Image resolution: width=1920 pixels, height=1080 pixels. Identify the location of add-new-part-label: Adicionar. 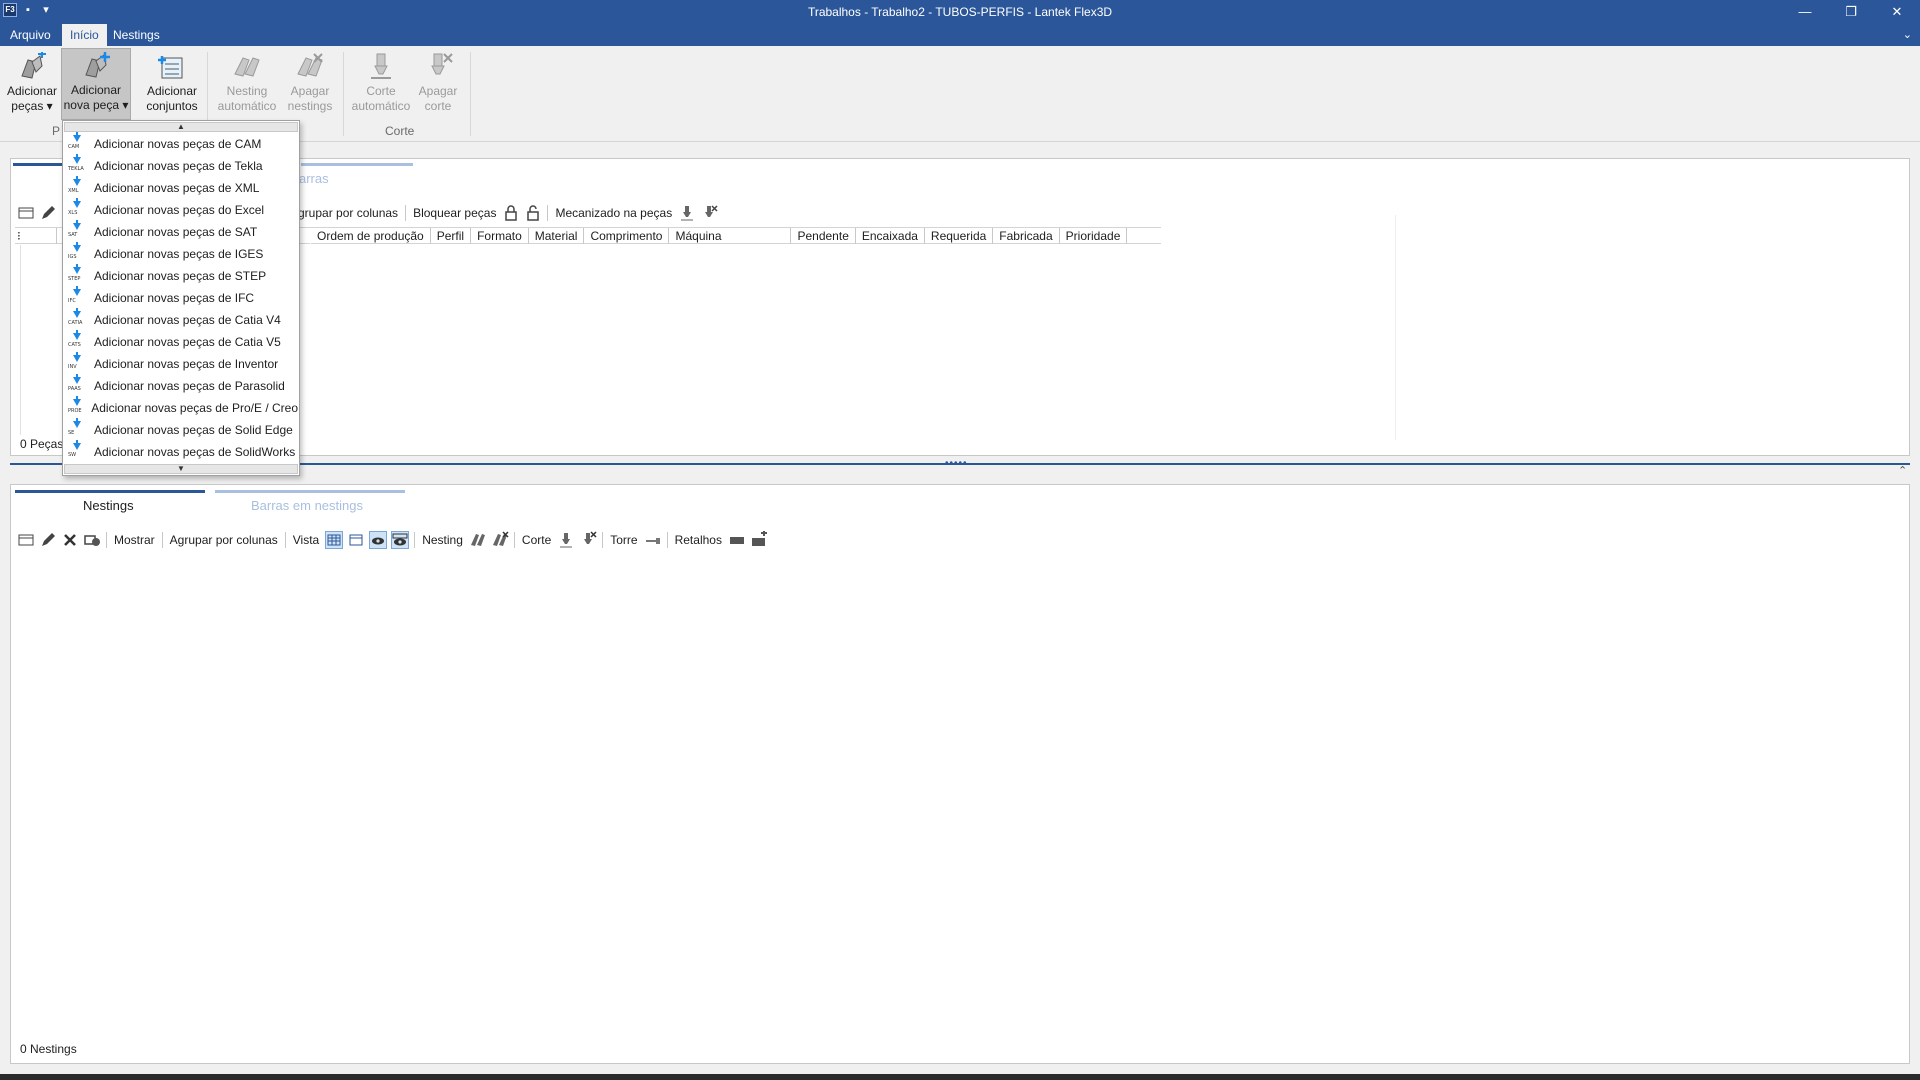
(96, 90).